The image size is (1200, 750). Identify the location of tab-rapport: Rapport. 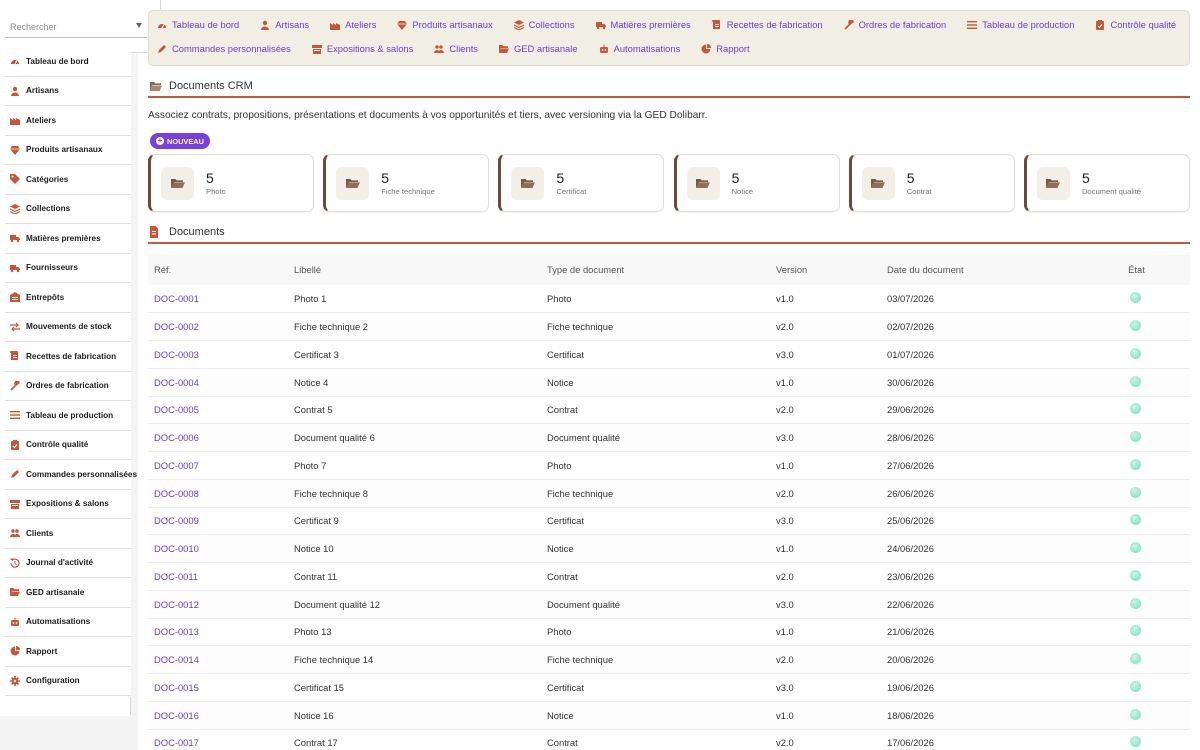
(725, 48).